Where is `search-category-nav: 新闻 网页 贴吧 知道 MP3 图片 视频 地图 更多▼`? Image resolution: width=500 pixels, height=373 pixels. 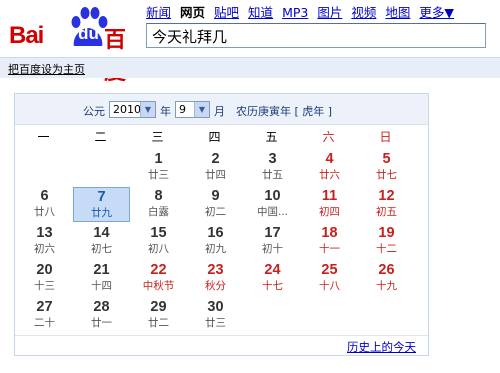
search-category-nav: 新闻 网页 贴吧 知道 MP3 图片 视频 地图 更多▼ is located at coordinates (300, 11).